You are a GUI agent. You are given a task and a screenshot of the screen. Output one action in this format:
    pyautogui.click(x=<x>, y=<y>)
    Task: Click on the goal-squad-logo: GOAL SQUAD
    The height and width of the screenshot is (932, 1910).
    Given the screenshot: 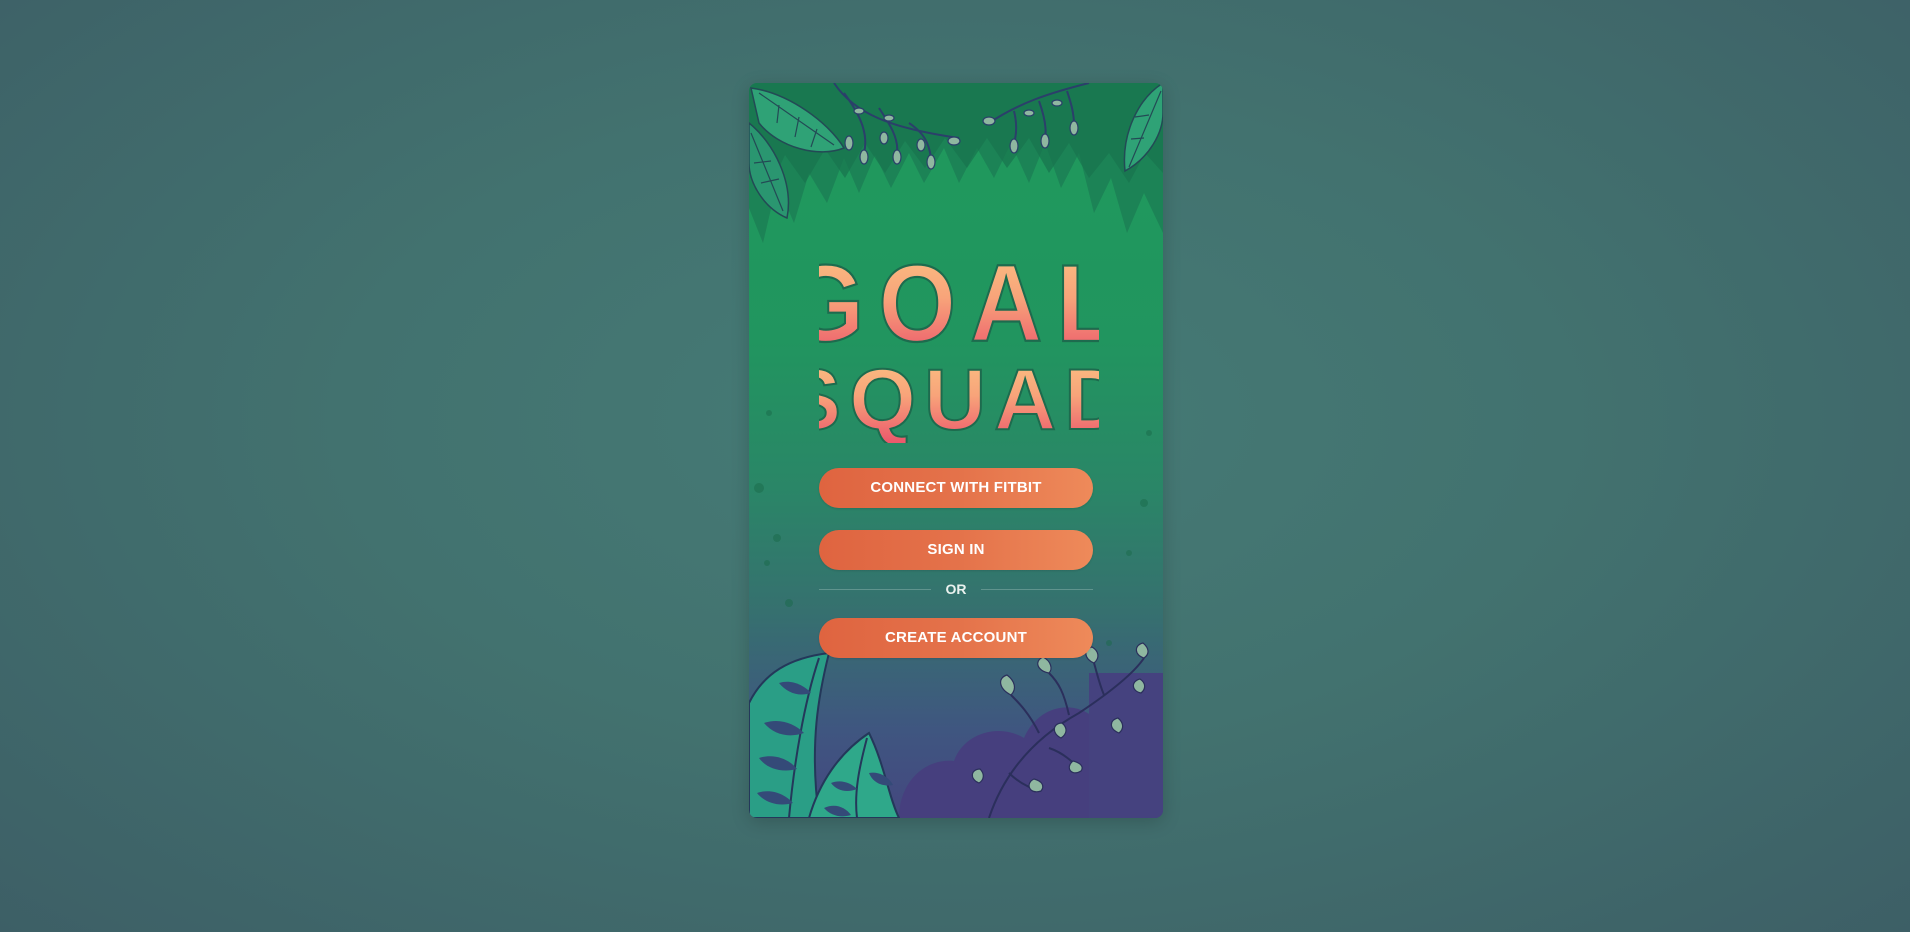 What is the action you would take?
    pyautogui.click(x=959, y=342)
    